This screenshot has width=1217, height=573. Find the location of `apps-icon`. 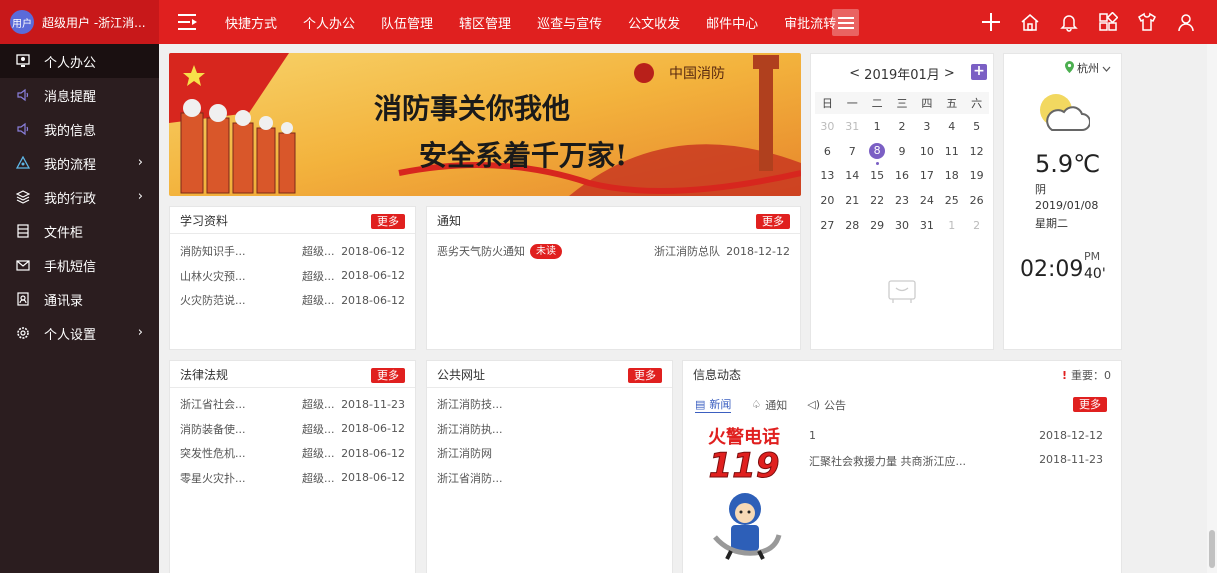

apps-icon is located at coordinates (1108, 22).